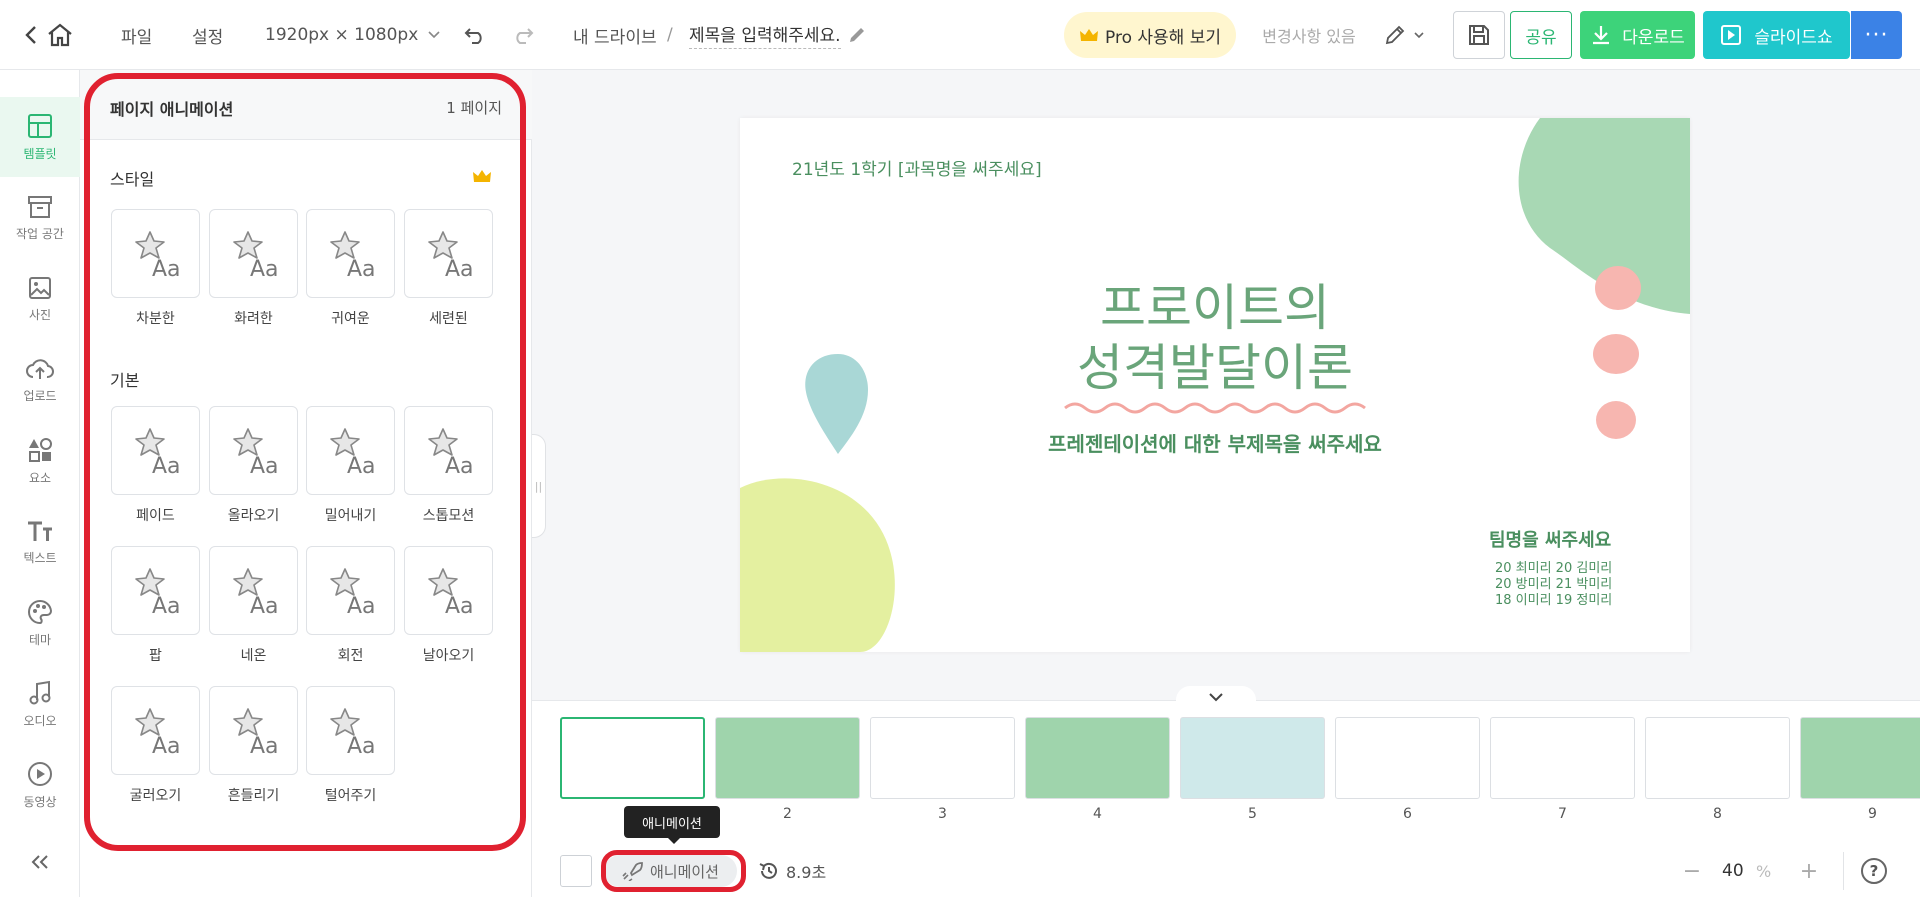 The height and width of the screenshot is (897, 1920). I want to click on zoom-out-button: −, so click(1692, 871).